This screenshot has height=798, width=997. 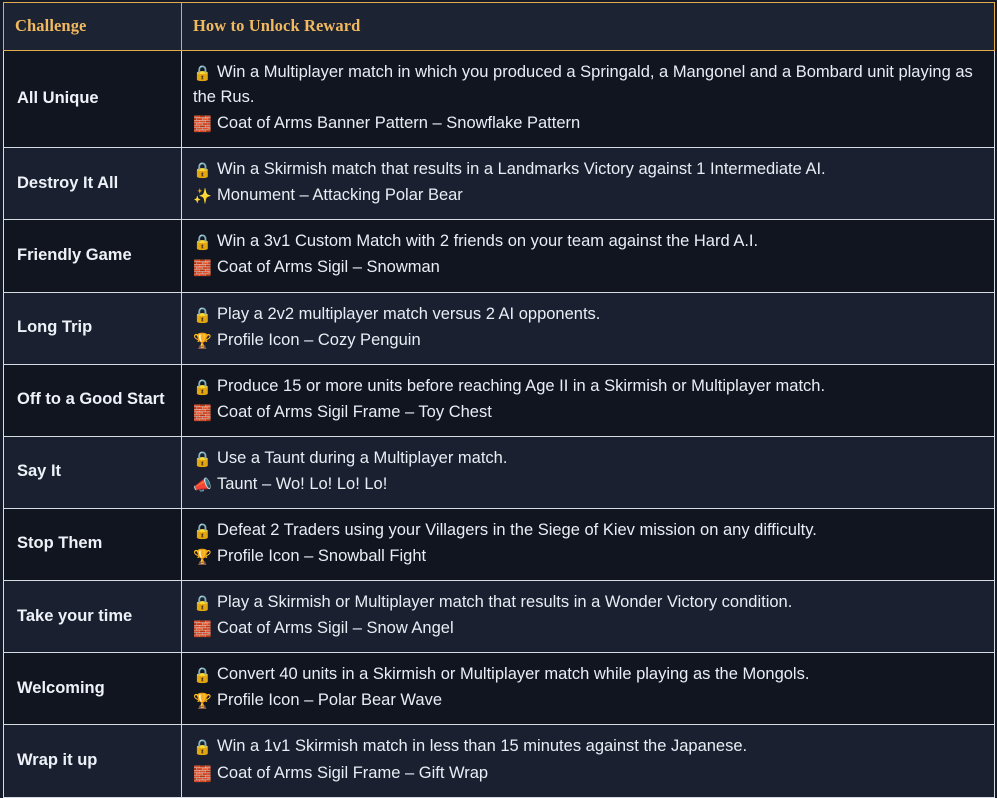 I want to click on reward-text: Coat of Arms Sigil – Snow Angel, so click(x=335, y=628).